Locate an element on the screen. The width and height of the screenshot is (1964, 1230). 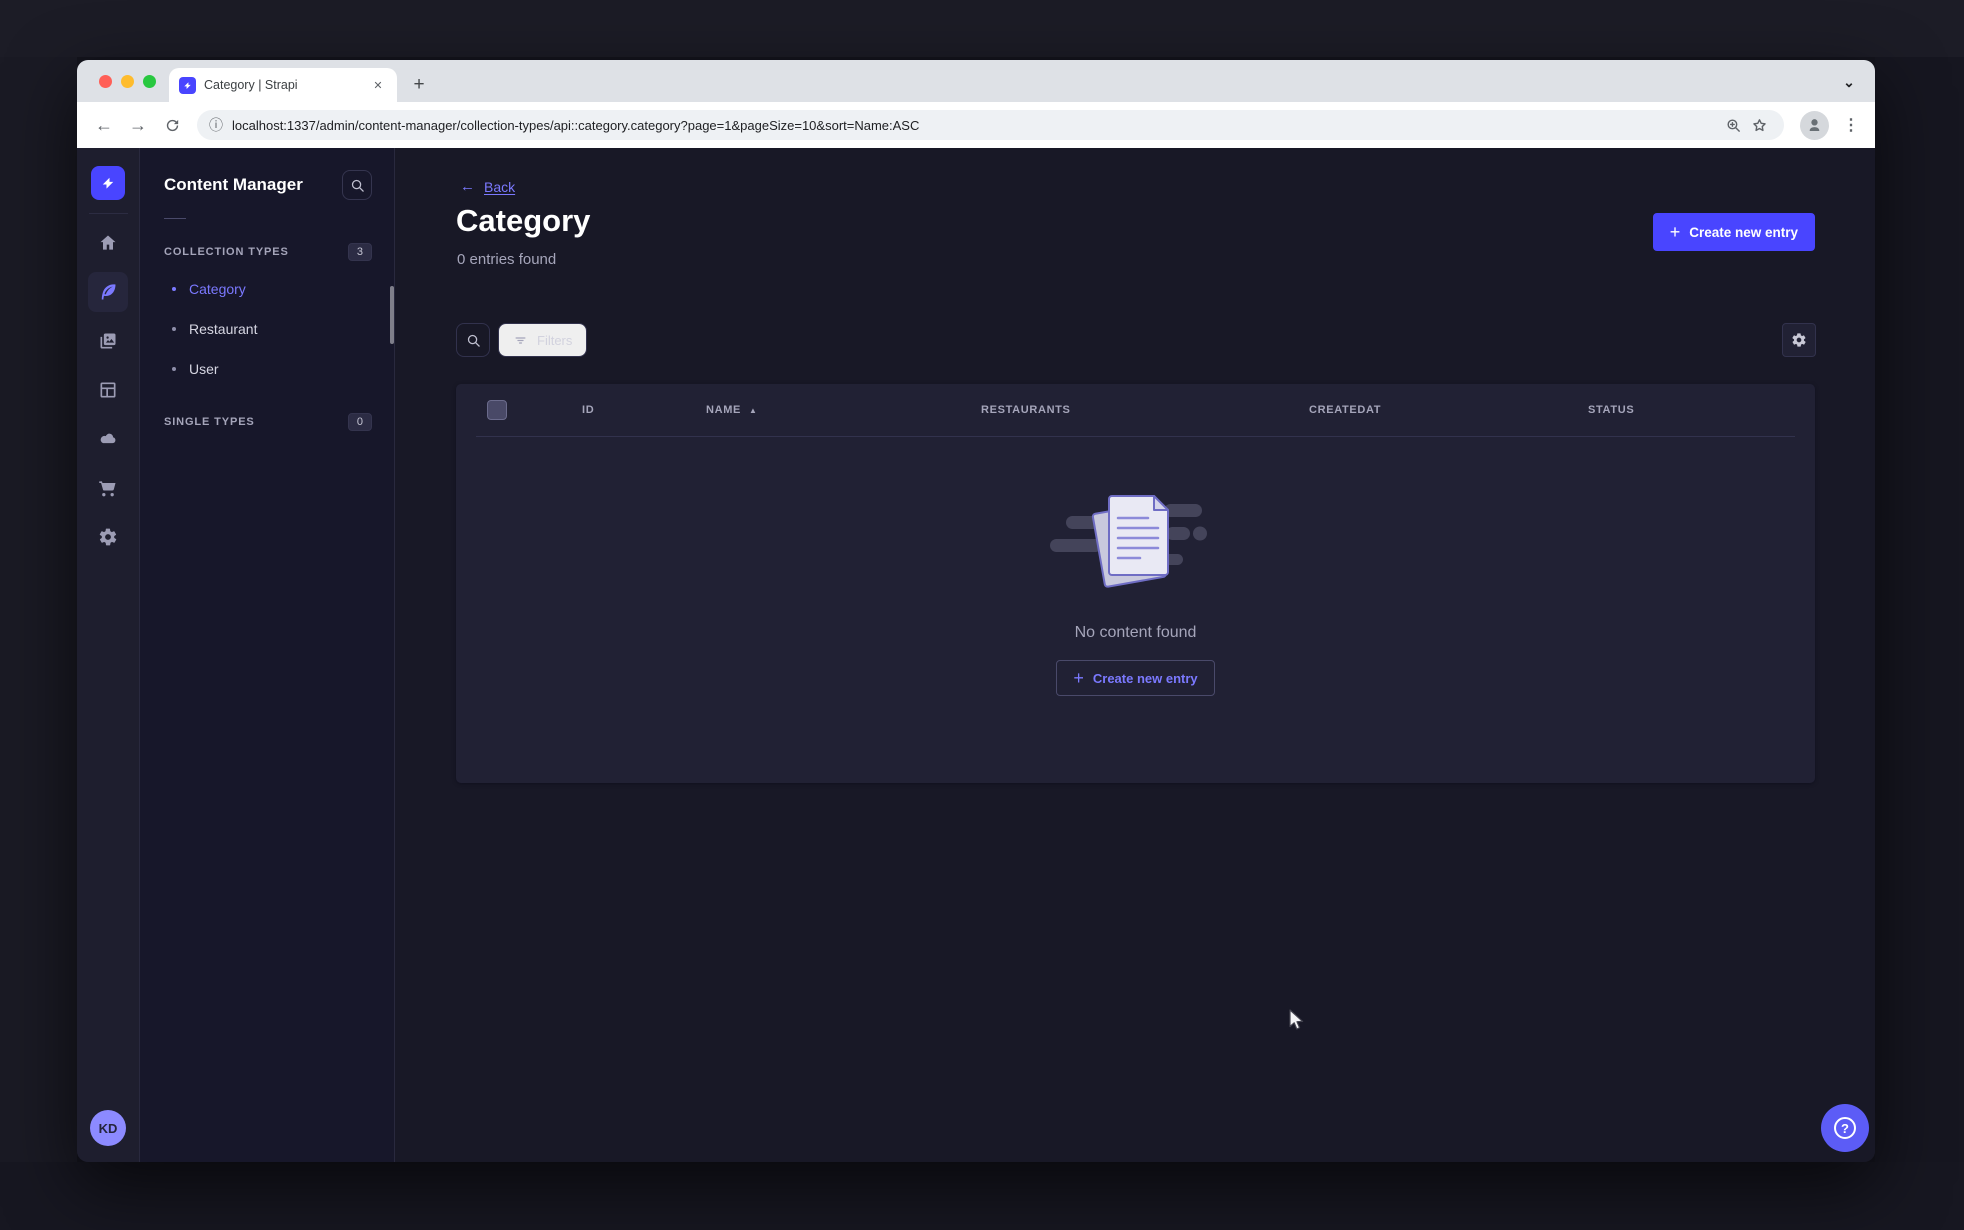
table-header: ID NAME ▲ RESTAURANTS CREATEDAT STATUS is located at coordinates (1135, 410).